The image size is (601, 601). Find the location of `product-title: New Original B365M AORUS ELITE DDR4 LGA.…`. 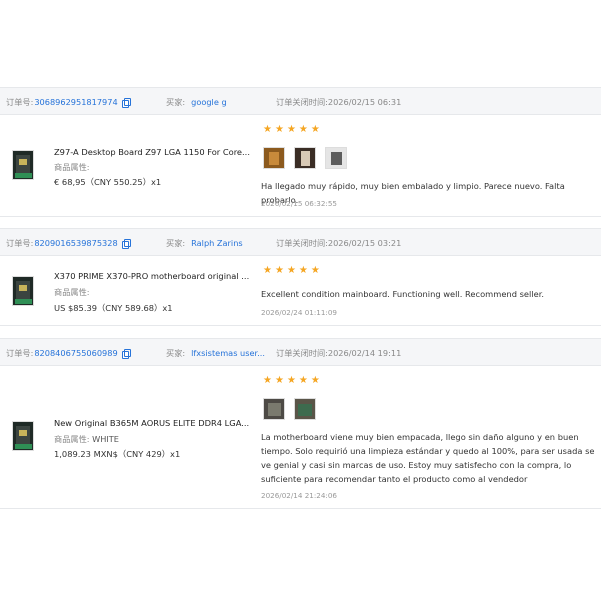

product-title: New Original B365M AORUS ELITE DDR4 LGA.… is located at coordinates (151, 423).